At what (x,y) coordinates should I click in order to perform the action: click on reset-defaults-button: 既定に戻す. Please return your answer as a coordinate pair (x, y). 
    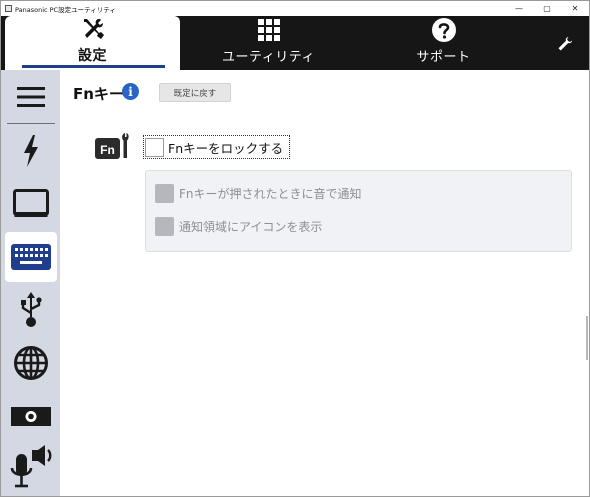
    Looking at the image, I should click on (195, 92).